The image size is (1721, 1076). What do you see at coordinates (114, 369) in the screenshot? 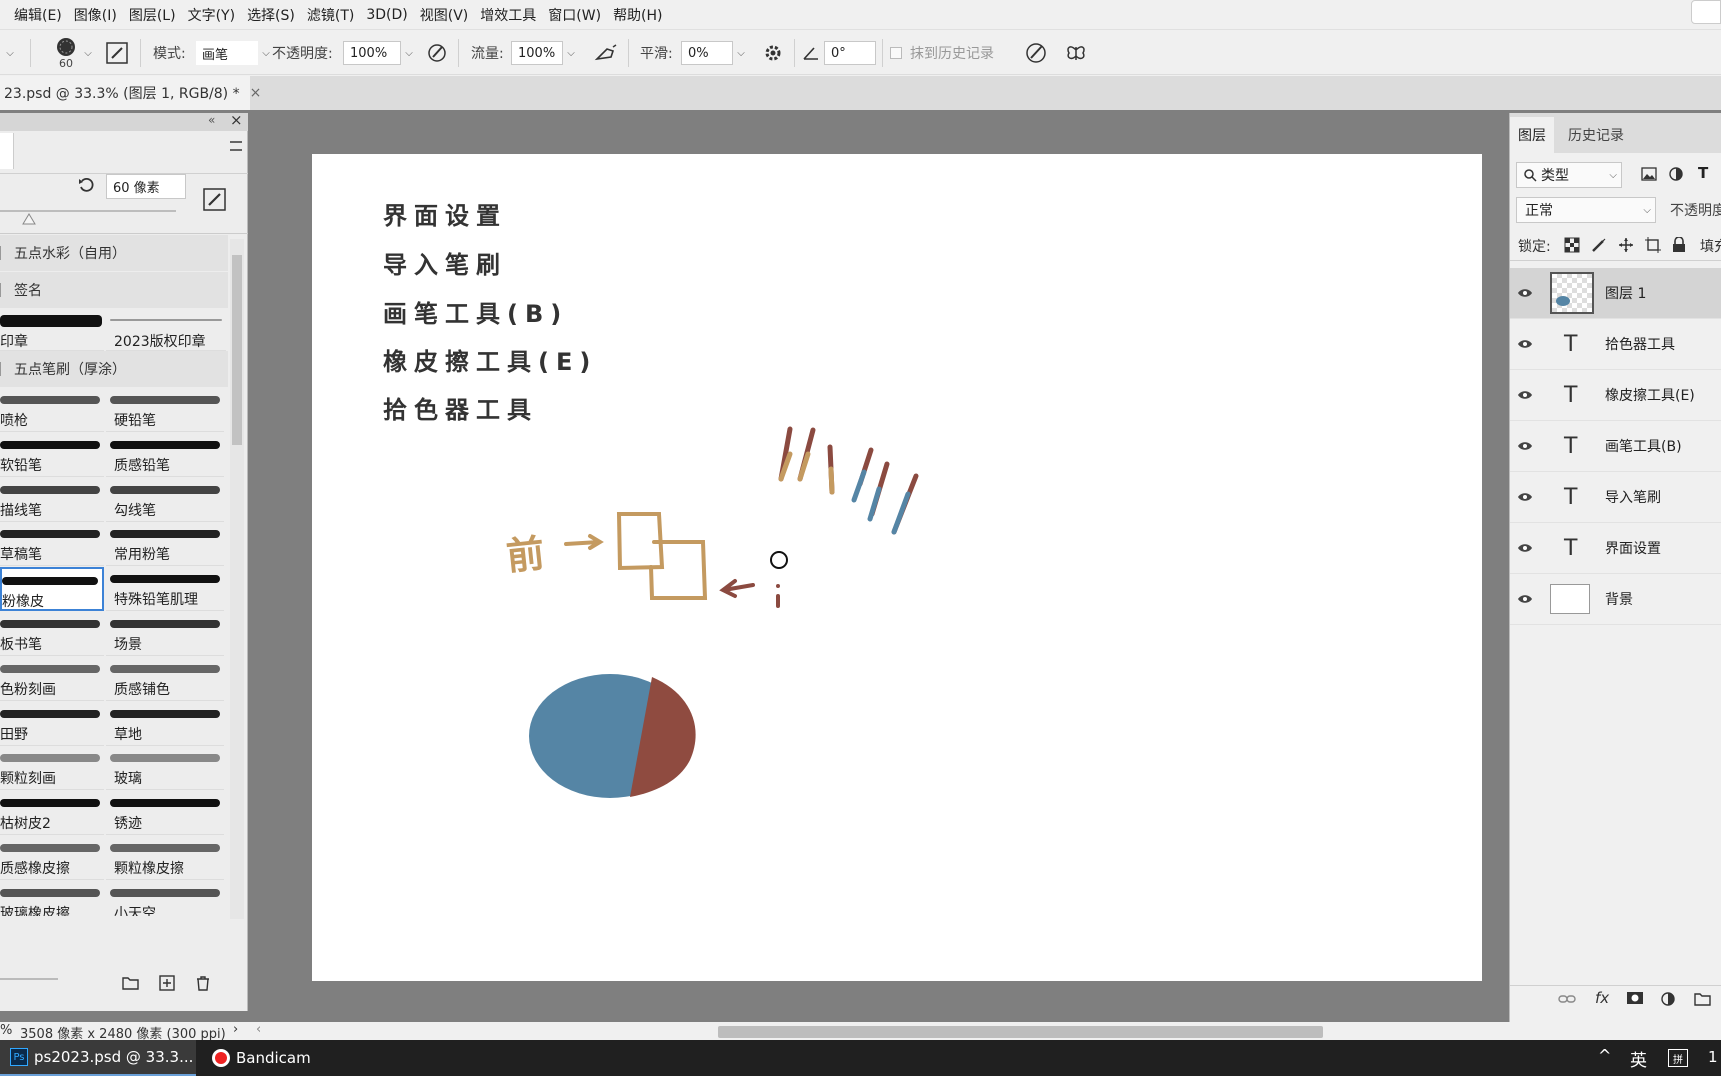
I see `brush-group: 五点笔刷（厚涂）` at bounding box center [114, 369].